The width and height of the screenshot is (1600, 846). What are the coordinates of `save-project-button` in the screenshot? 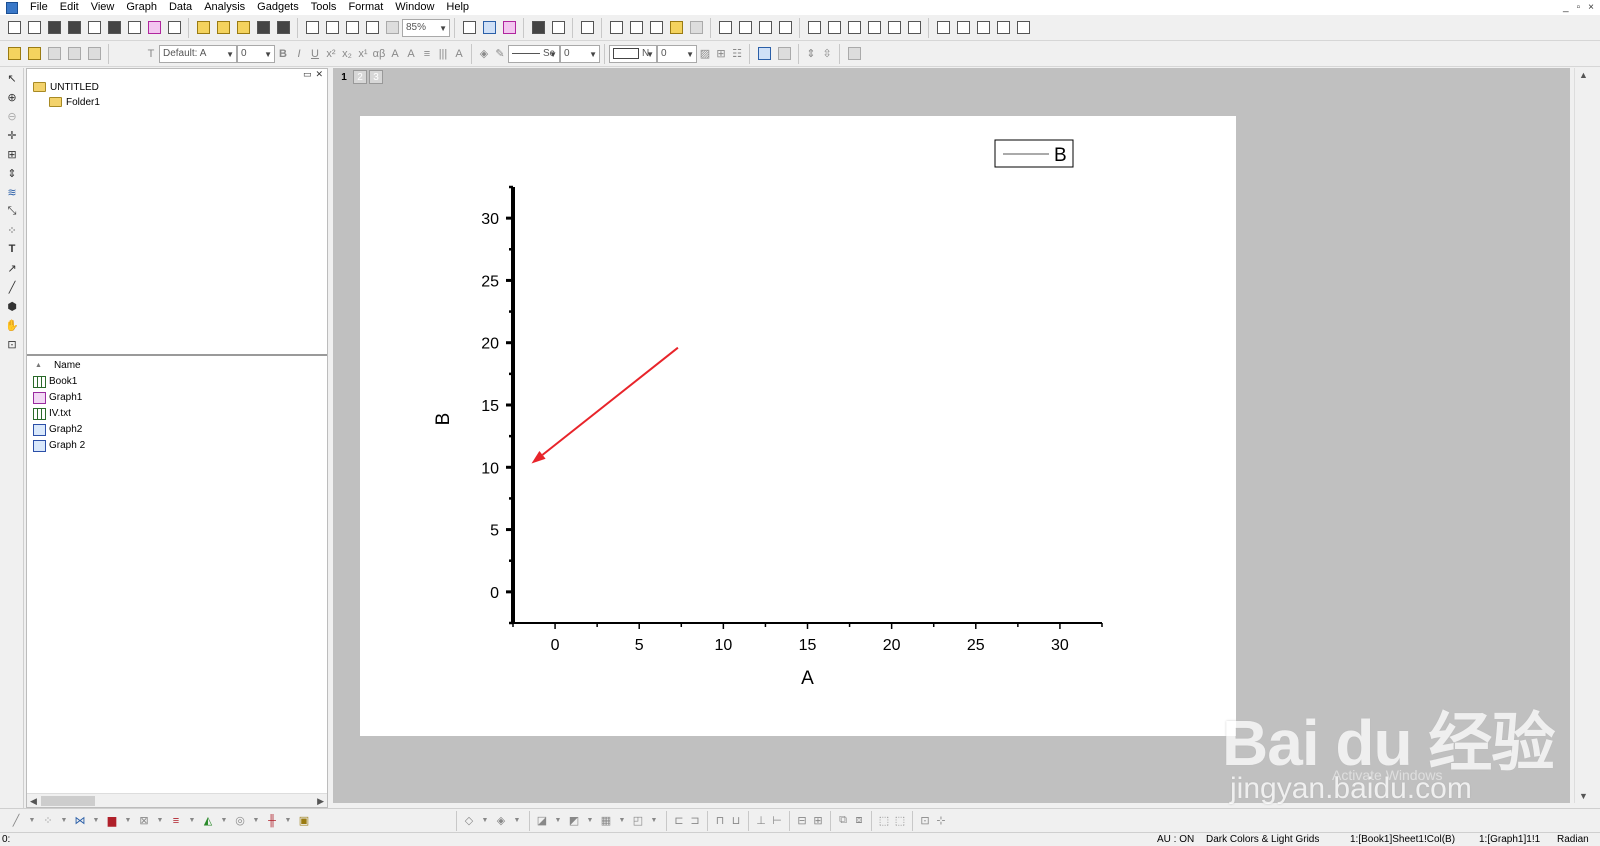 It's located at (263, 28).